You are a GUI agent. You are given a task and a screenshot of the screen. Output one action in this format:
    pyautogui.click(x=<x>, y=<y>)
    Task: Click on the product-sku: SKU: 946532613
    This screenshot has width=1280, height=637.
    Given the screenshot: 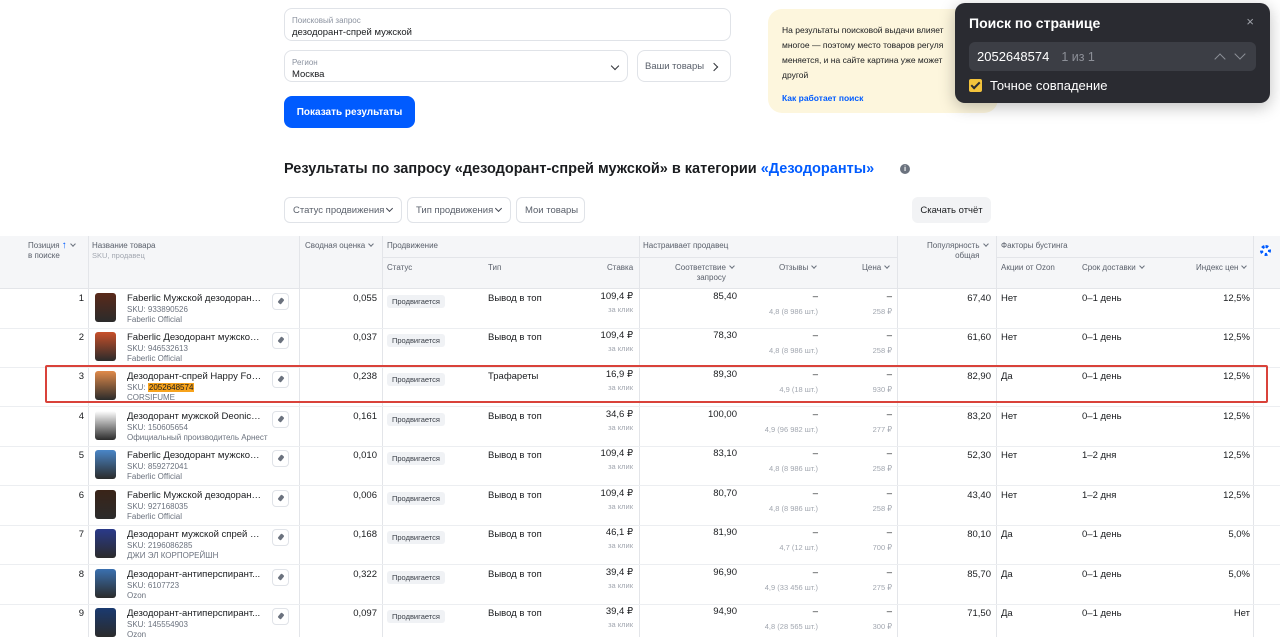 What is the action you would take?
    pyautogui.click(x=157, y=348)
    